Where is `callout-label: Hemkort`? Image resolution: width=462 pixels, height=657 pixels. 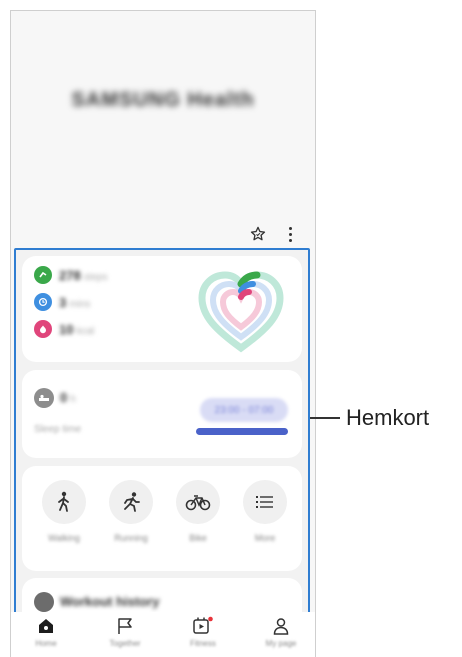
callout-label: Hemkort is located at coordinates (388, 417).